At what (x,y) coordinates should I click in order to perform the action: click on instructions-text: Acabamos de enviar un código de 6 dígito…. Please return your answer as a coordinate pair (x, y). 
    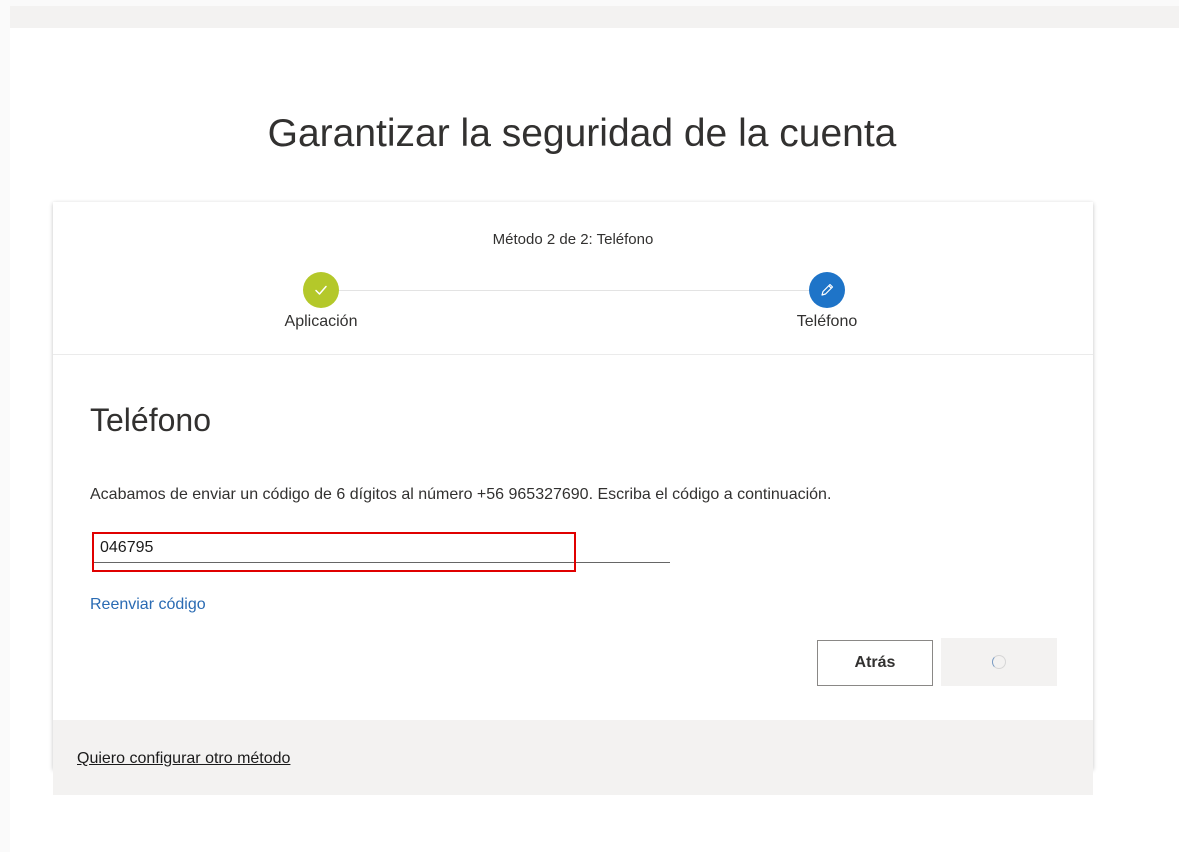
    Looking at the image, I should click on (461, 494).